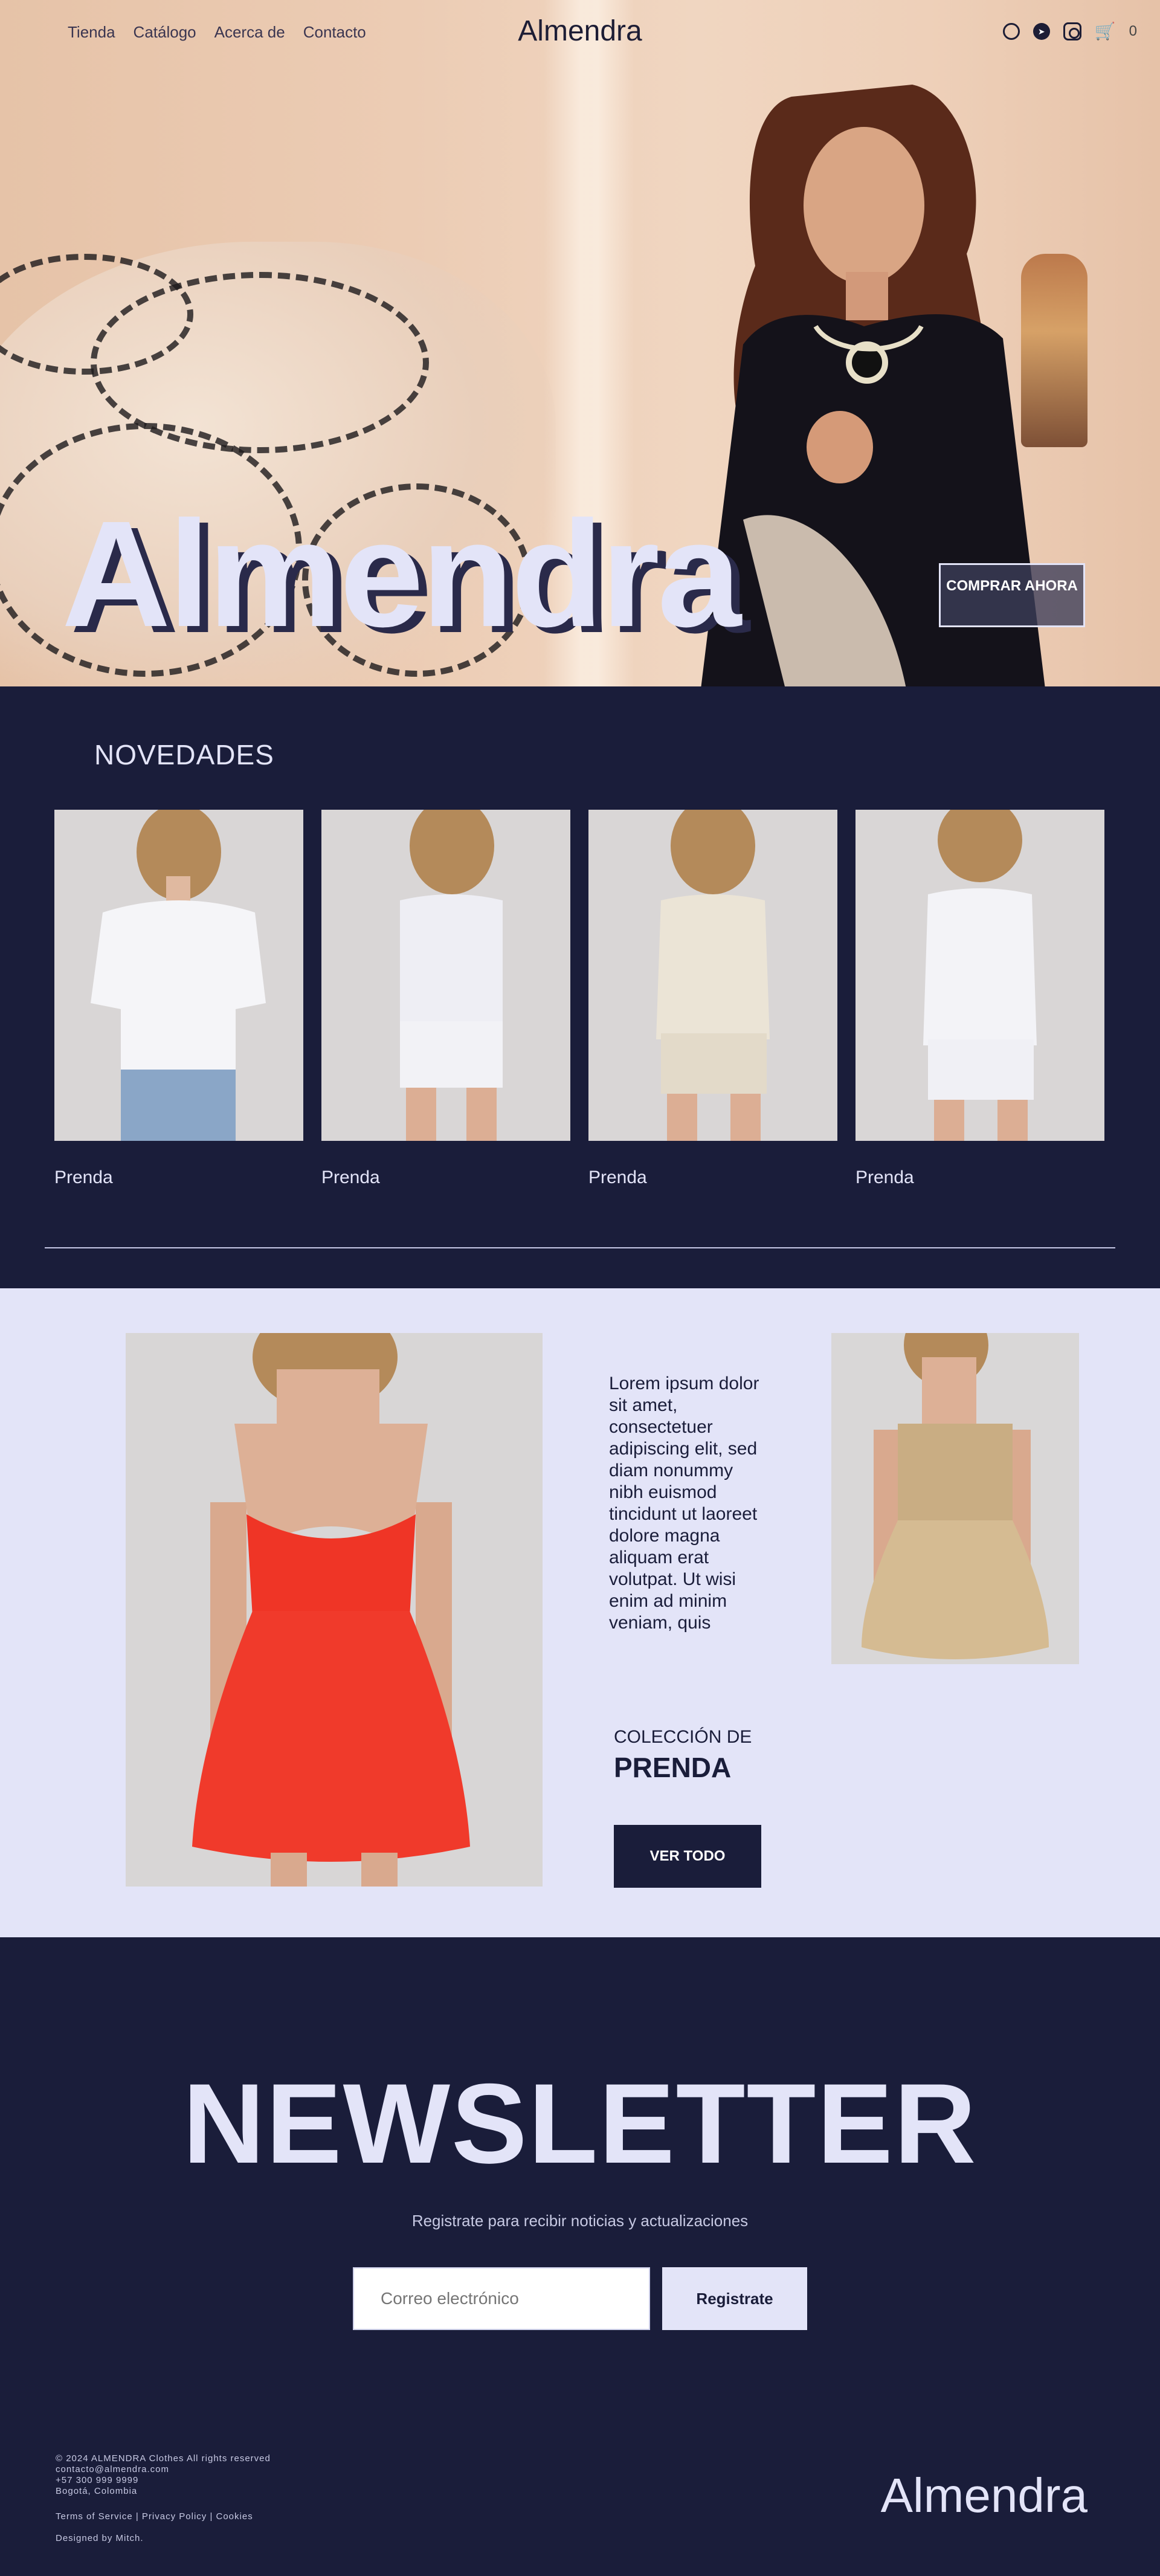 The height and width of the screenshot is (2576, 1160). What do you see at coordinates (984, 2495) in the screenshot?
I see `footer-brand-logo: Almendra` at bounding box center [984, 2495].